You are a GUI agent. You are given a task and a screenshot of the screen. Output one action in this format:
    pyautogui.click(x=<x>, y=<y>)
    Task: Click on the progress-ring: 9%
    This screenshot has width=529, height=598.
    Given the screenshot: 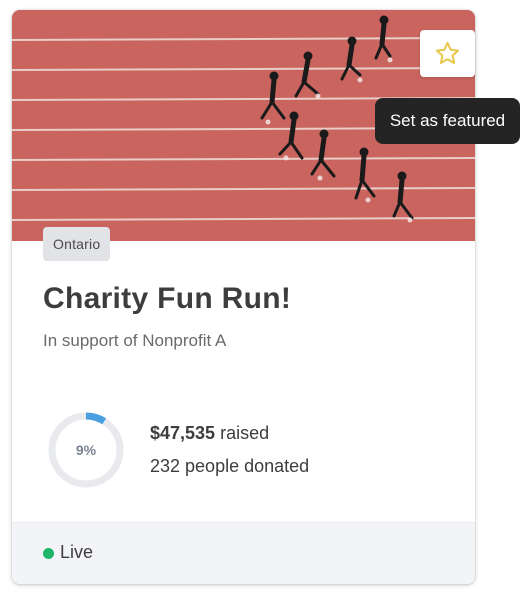 What is the action you would take?
    pyautogui.click(x=86, y=450)
    